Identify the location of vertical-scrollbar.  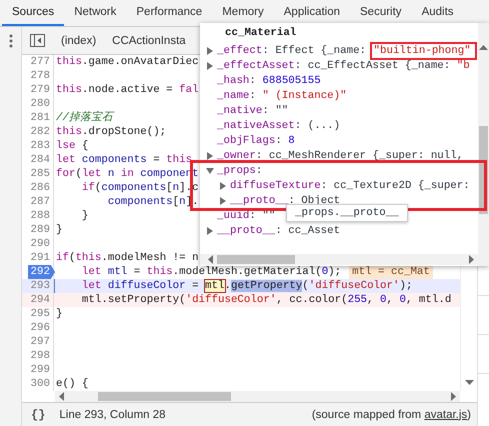
(483, 144).